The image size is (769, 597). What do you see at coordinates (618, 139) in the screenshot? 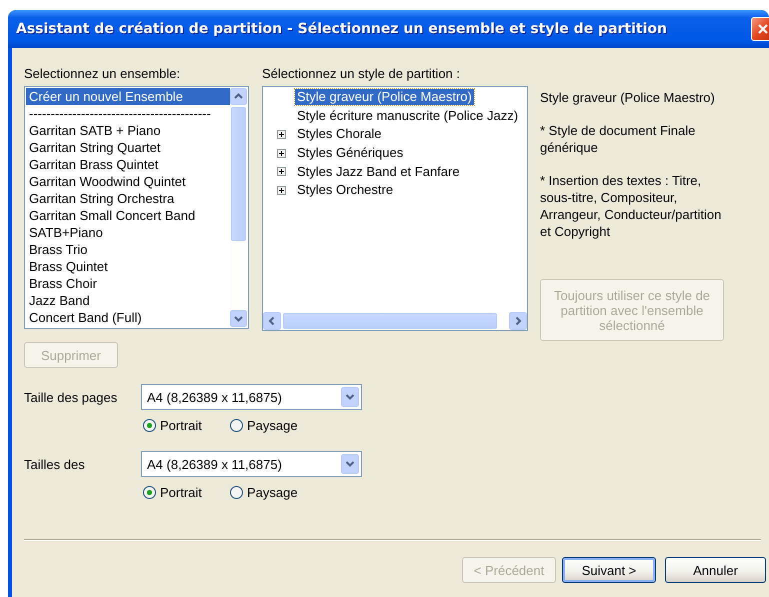
I see `description-text: * Style de document Finale générique` at bounding box center [618, 139].